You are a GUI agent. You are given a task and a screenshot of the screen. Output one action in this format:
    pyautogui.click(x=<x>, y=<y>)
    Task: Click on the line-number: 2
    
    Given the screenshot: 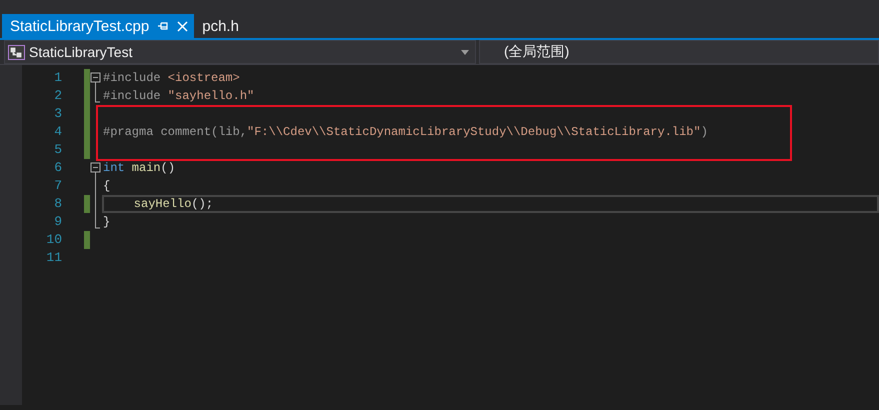 What is the action you would take?
    pyautogui.click(x=57, y=96)
    